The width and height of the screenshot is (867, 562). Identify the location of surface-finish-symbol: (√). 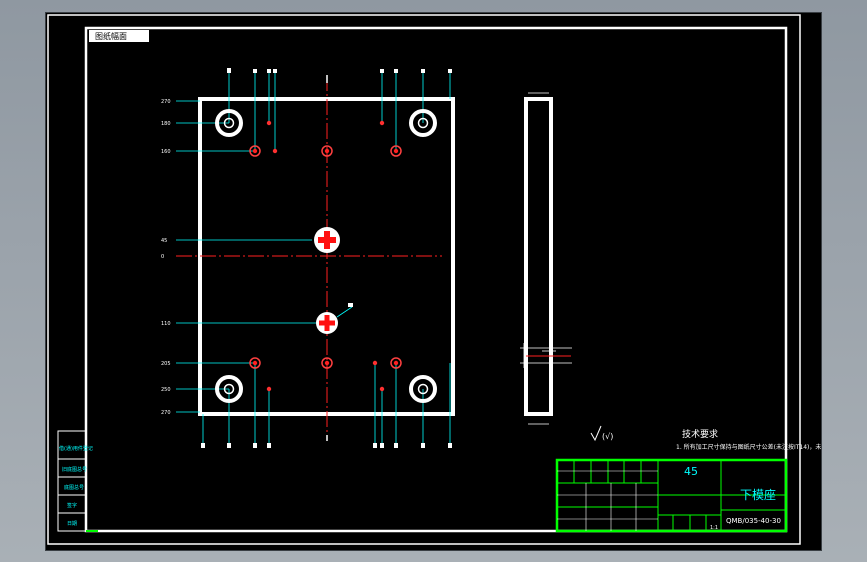
(601, 433).